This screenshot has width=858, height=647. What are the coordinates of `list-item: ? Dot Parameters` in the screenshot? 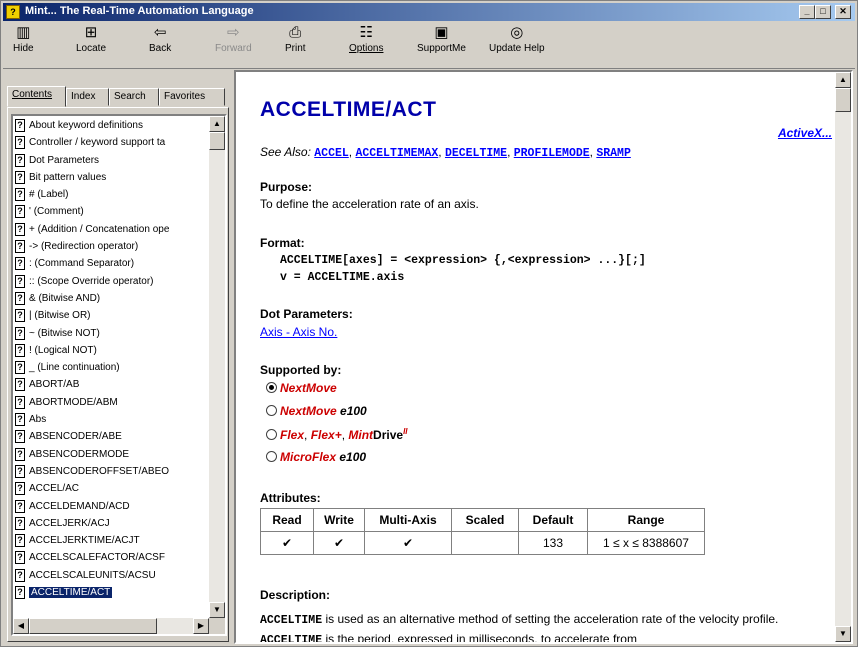 It's located at (111, 160).